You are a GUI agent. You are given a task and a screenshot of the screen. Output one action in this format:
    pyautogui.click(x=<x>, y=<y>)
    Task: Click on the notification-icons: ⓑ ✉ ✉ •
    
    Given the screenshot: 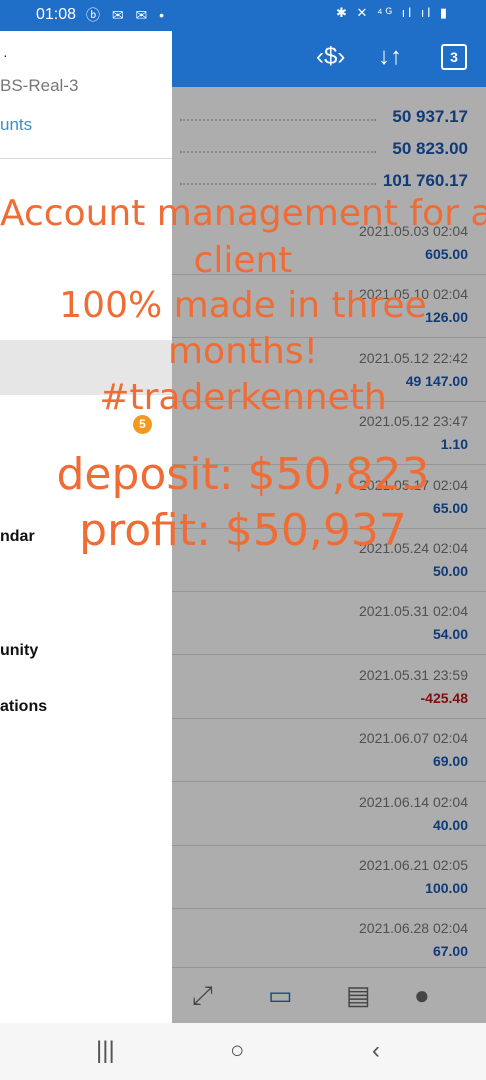 What is the action you would take?
    pyautogui.click(x=127, y=15)
    